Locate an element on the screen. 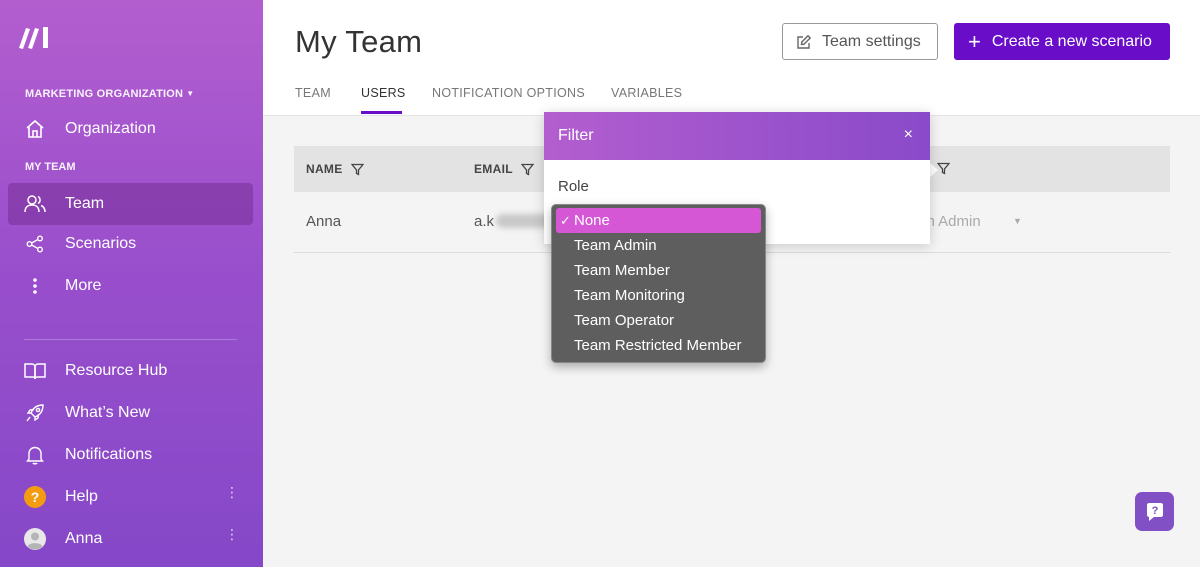 Image resolution: width=1200 pixels, height=567 pixels. bell-icon is located at coordinates (35, 455).